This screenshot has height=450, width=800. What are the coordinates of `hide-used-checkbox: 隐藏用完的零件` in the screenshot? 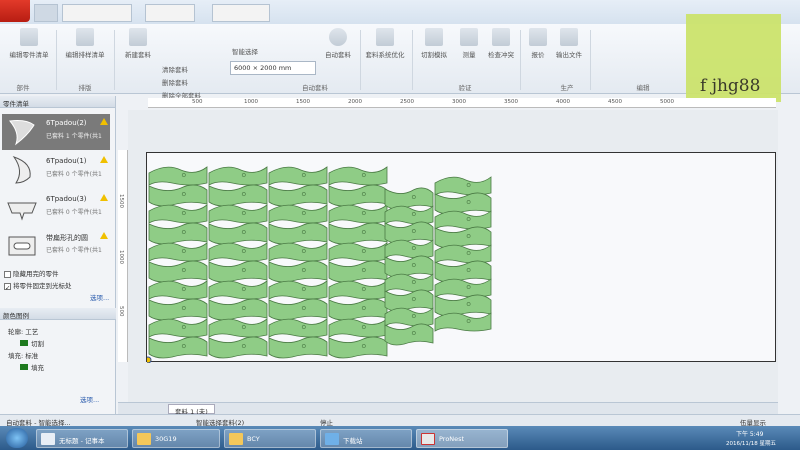 It's located at (31, 273).